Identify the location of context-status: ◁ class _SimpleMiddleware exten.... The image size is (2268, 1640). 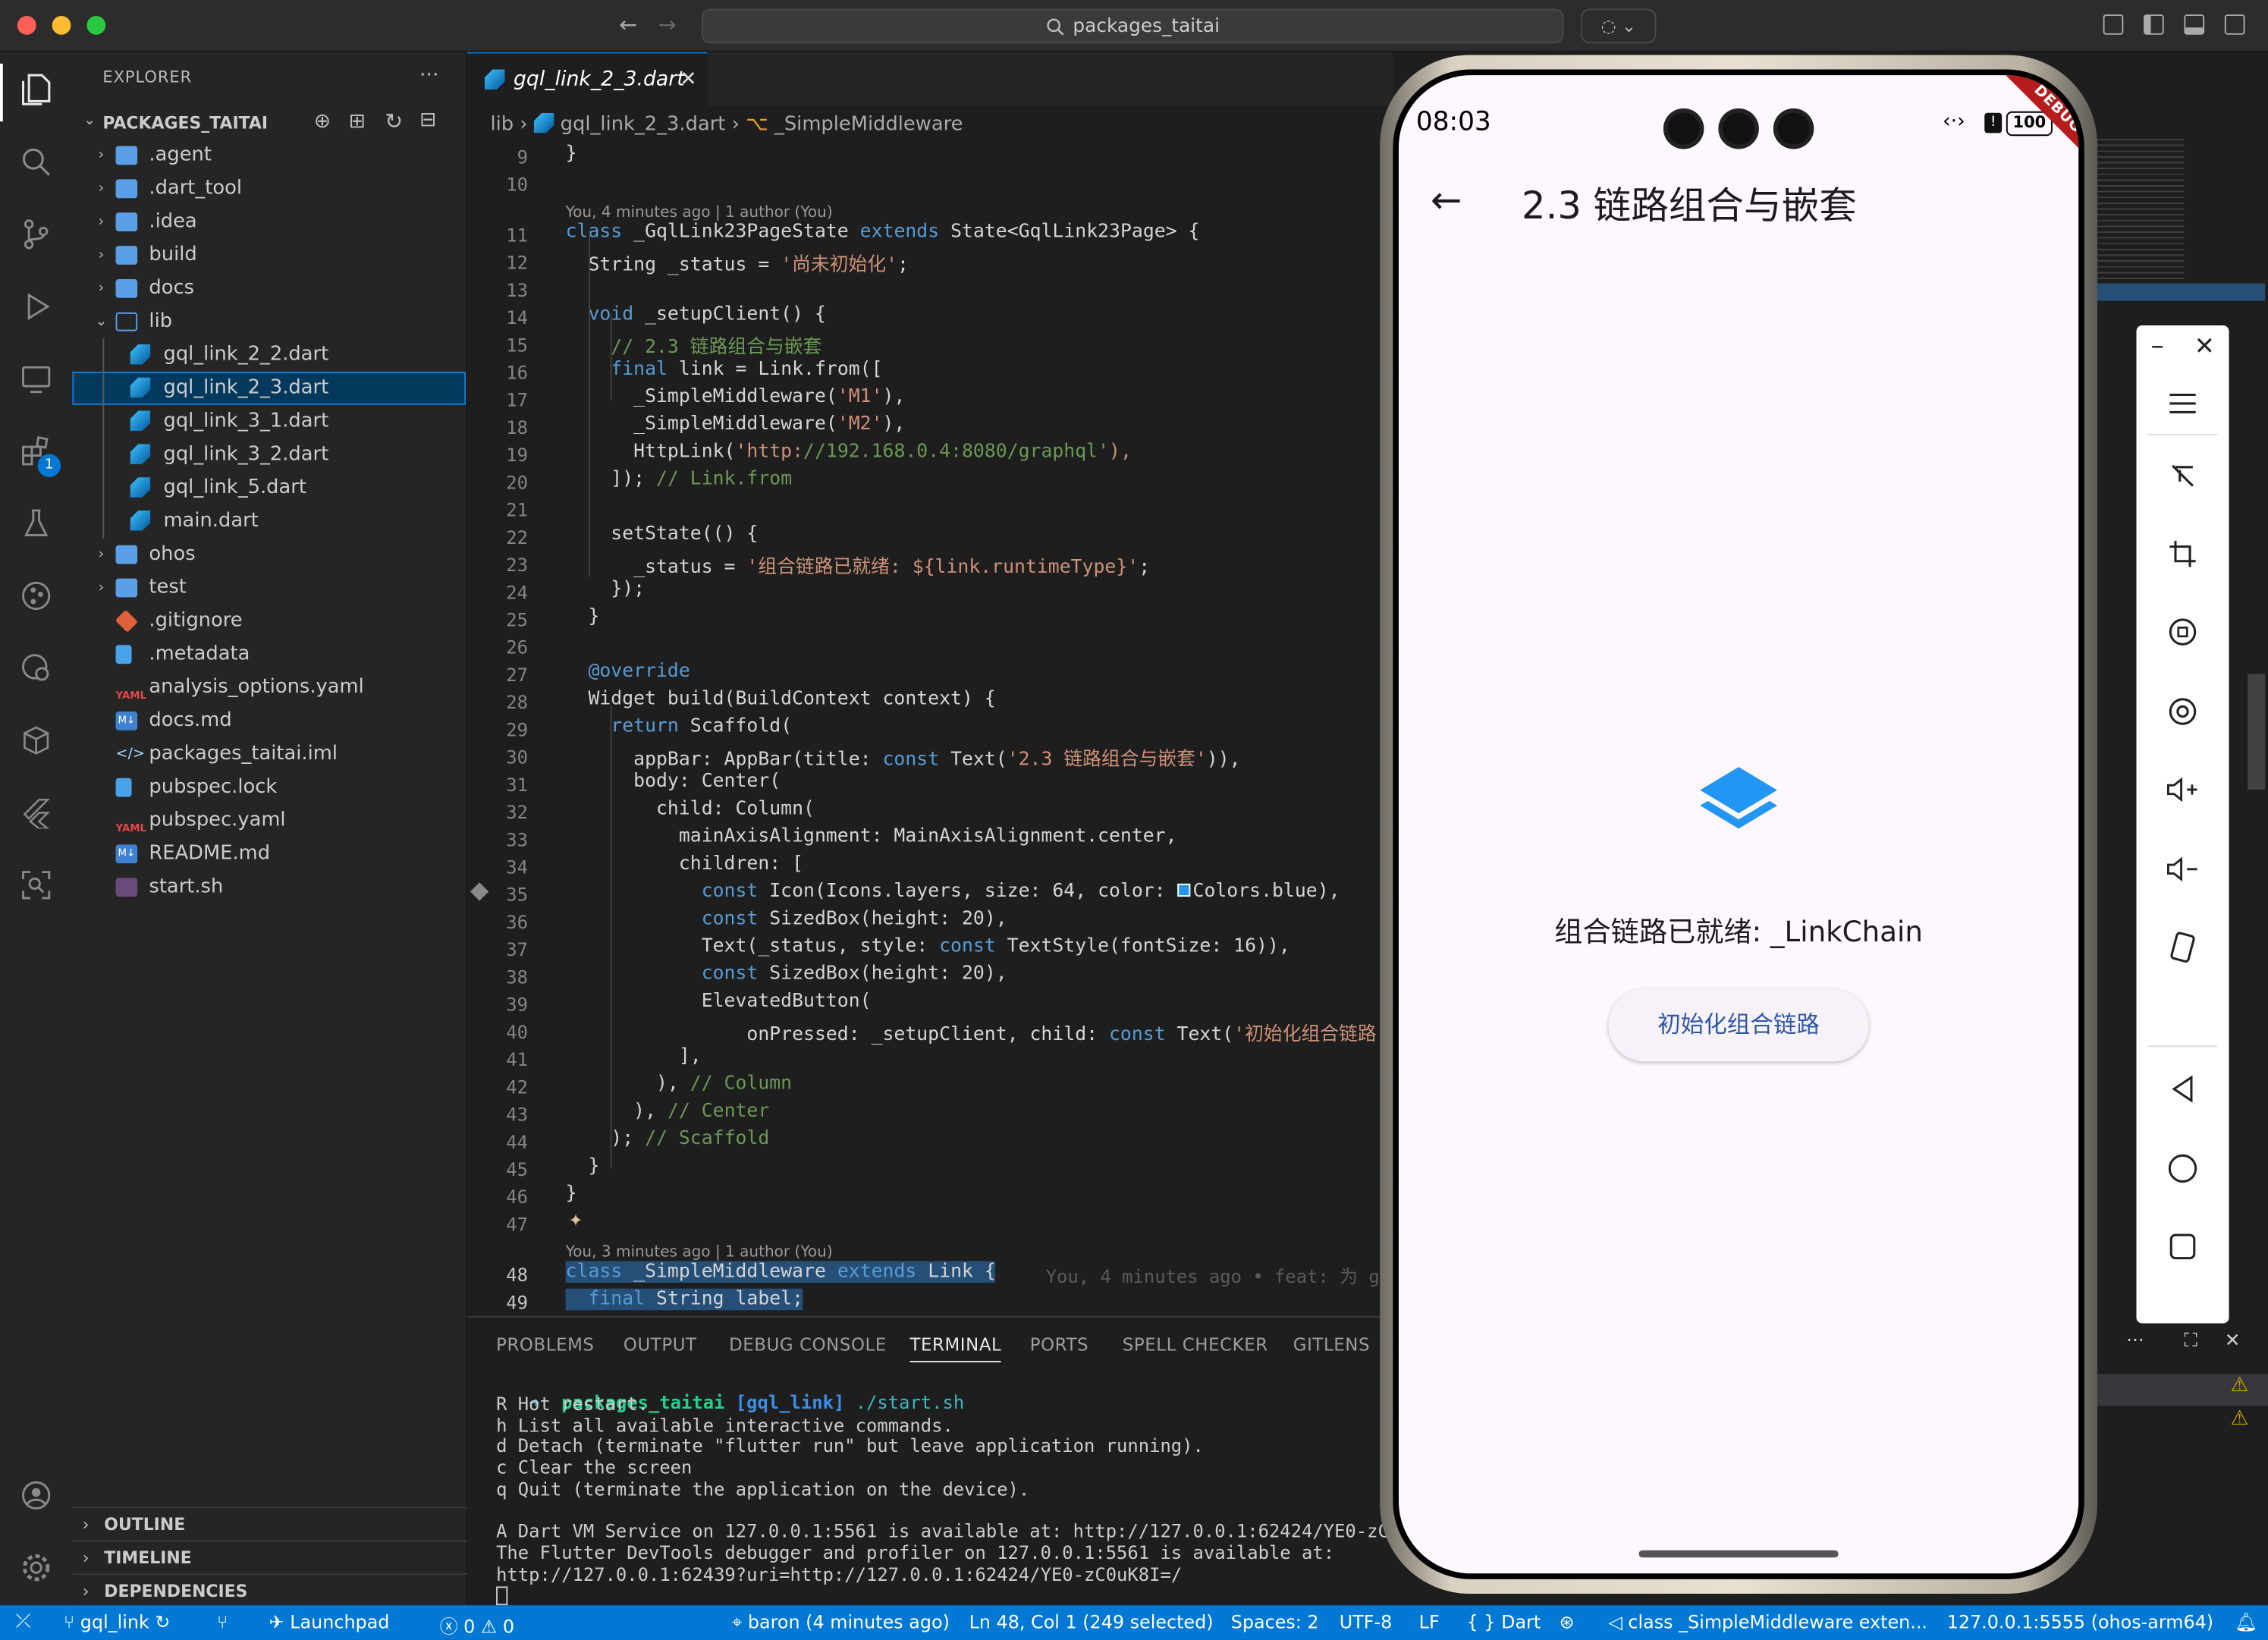
(1768, 1622).